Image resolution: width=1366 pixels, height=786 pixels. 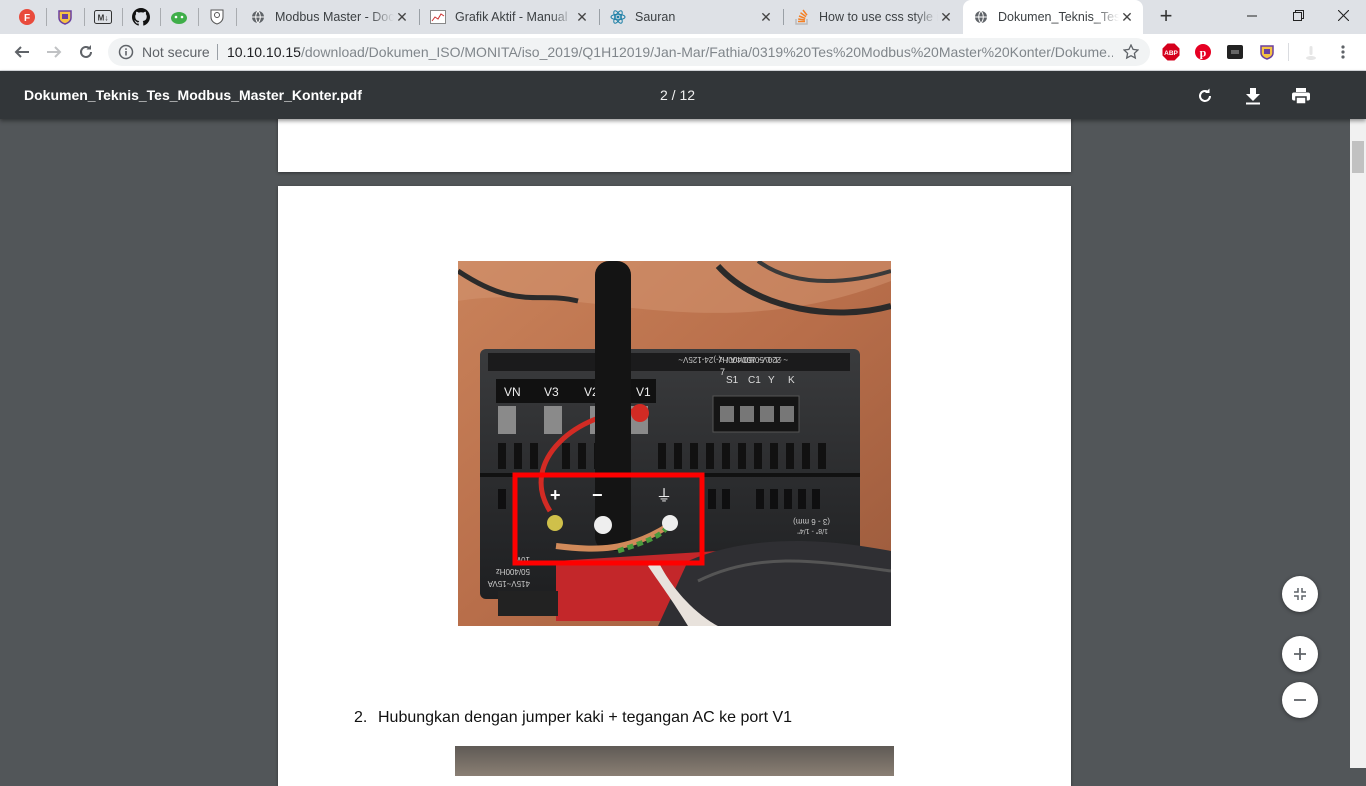 What do you see at coordinates (812, 530) in the screenshot?
I see `label-spec-2: 1/8" - 1/4"` at bounding box center [812, 530].